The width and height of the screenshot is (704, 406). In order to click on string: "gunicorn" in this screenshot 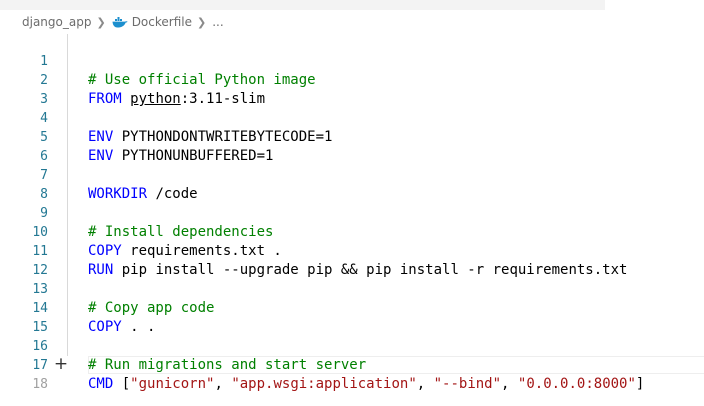, I will do `click(172, 384)`.